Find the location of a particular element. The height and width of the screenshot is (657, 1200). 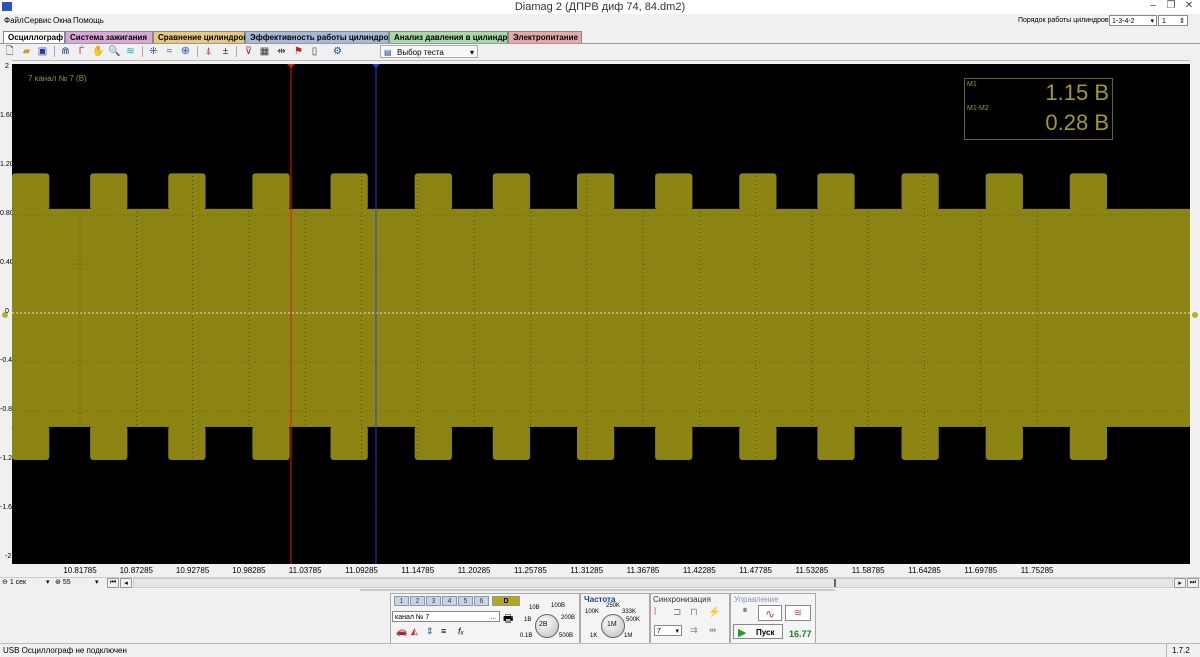

grid-icon: ▦ is located at coordinates (264, 51).